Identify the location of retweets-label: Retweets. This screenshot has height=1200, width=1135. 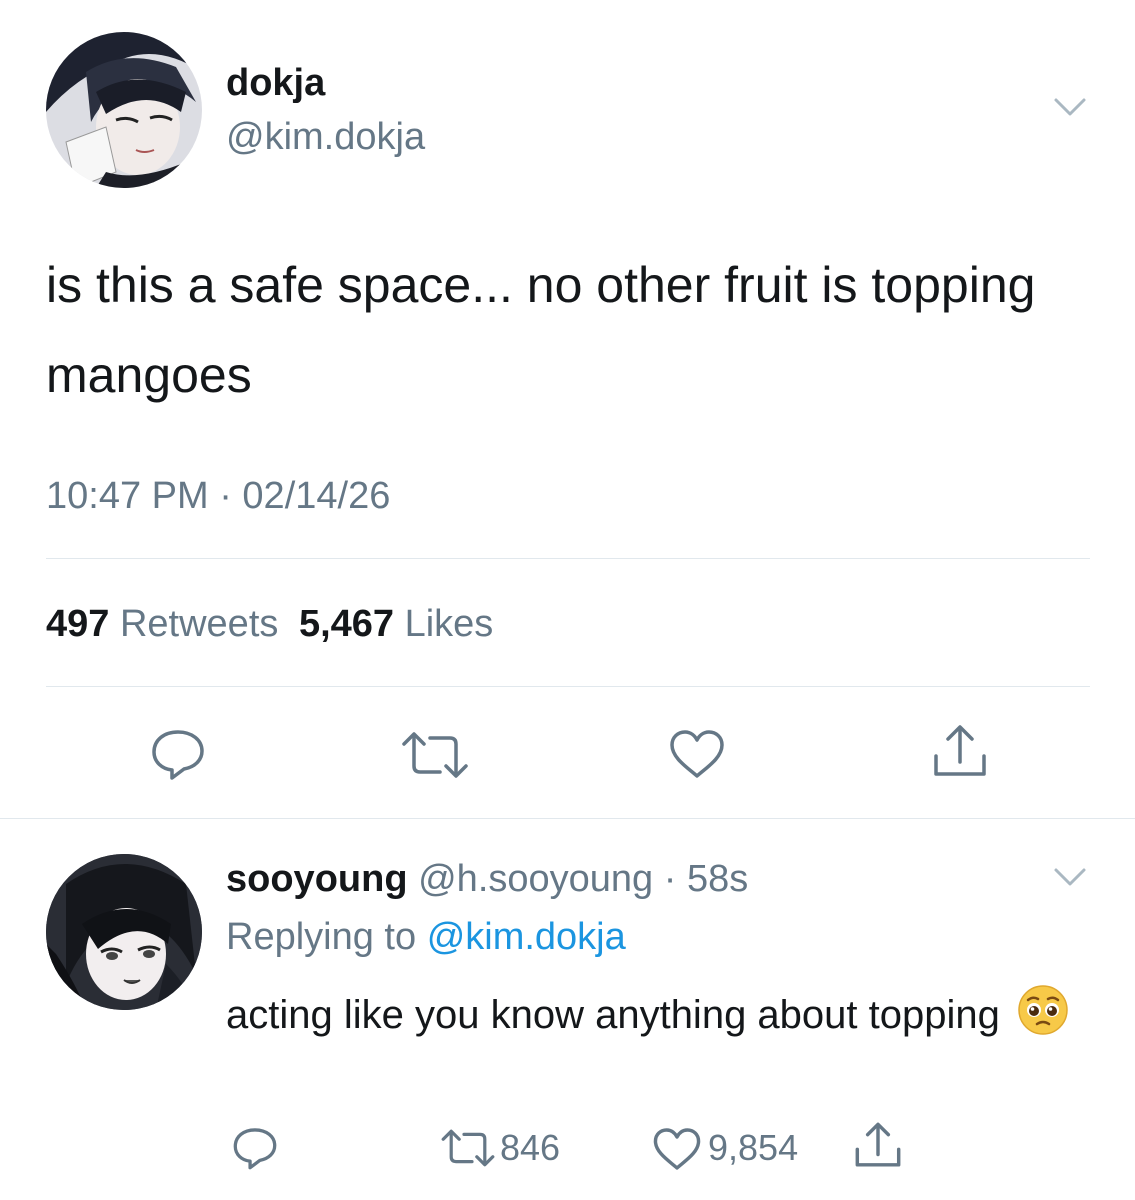
(199, 624).